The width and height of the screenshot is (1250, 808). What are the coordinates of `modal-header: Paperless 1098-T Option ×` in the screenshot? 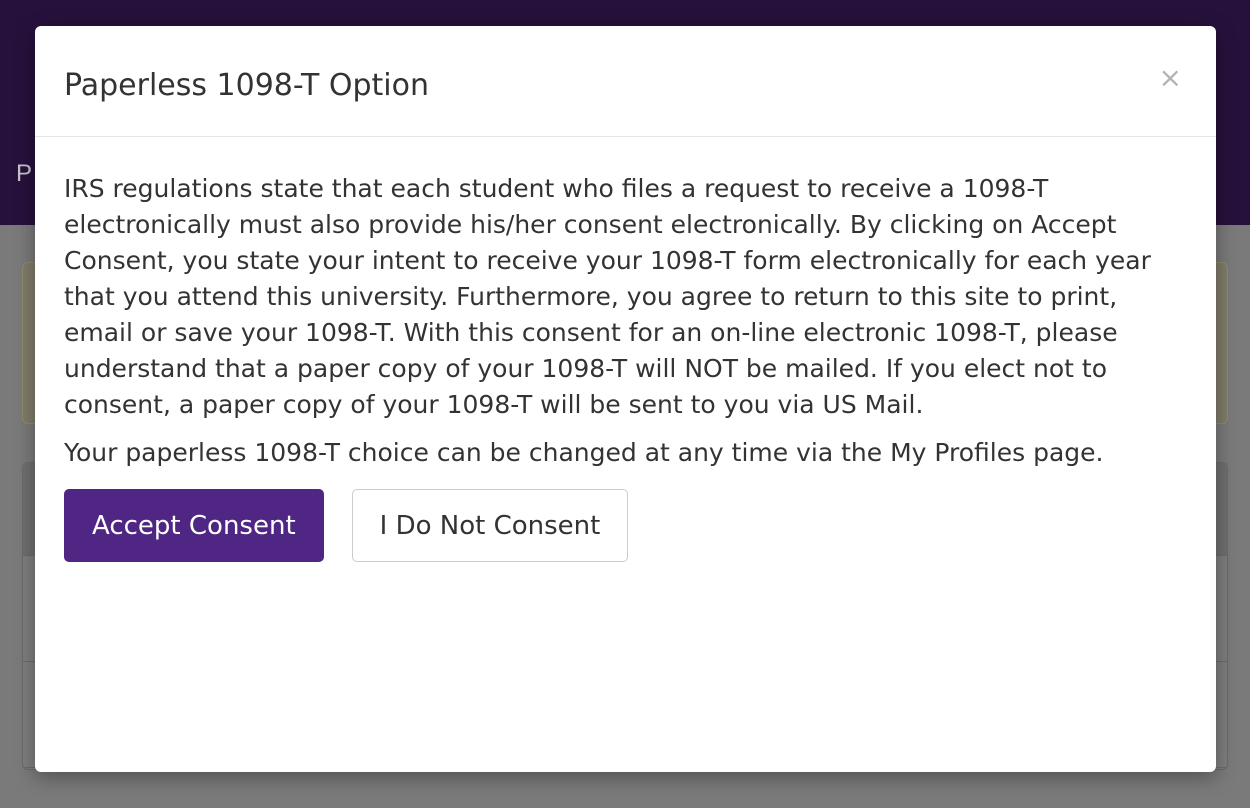 It's located at (625, 81).